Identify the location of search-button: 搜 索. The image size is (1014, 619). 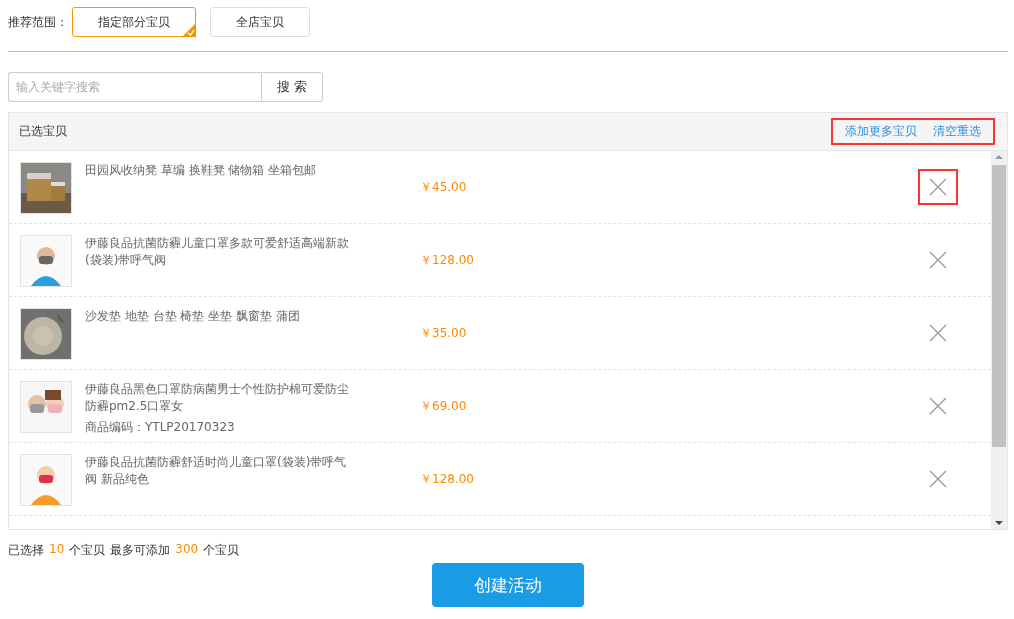
(292, 87).